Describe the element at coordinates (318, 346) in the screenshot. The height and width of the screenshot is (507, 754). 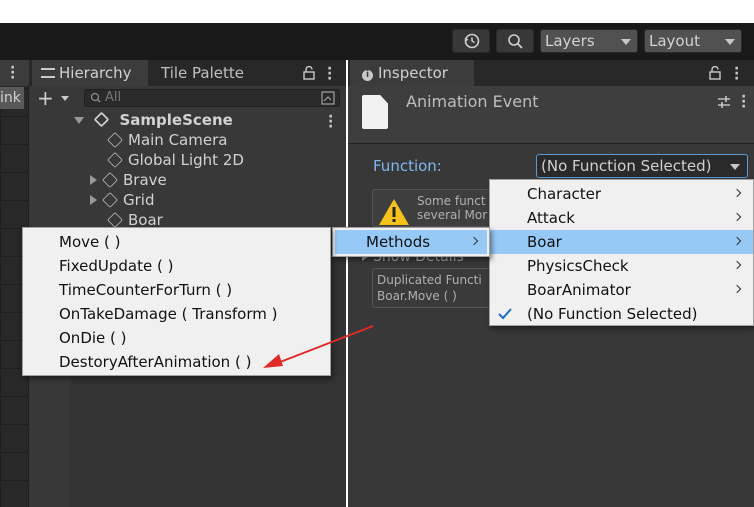
I see `annotation-arrow` at that location.